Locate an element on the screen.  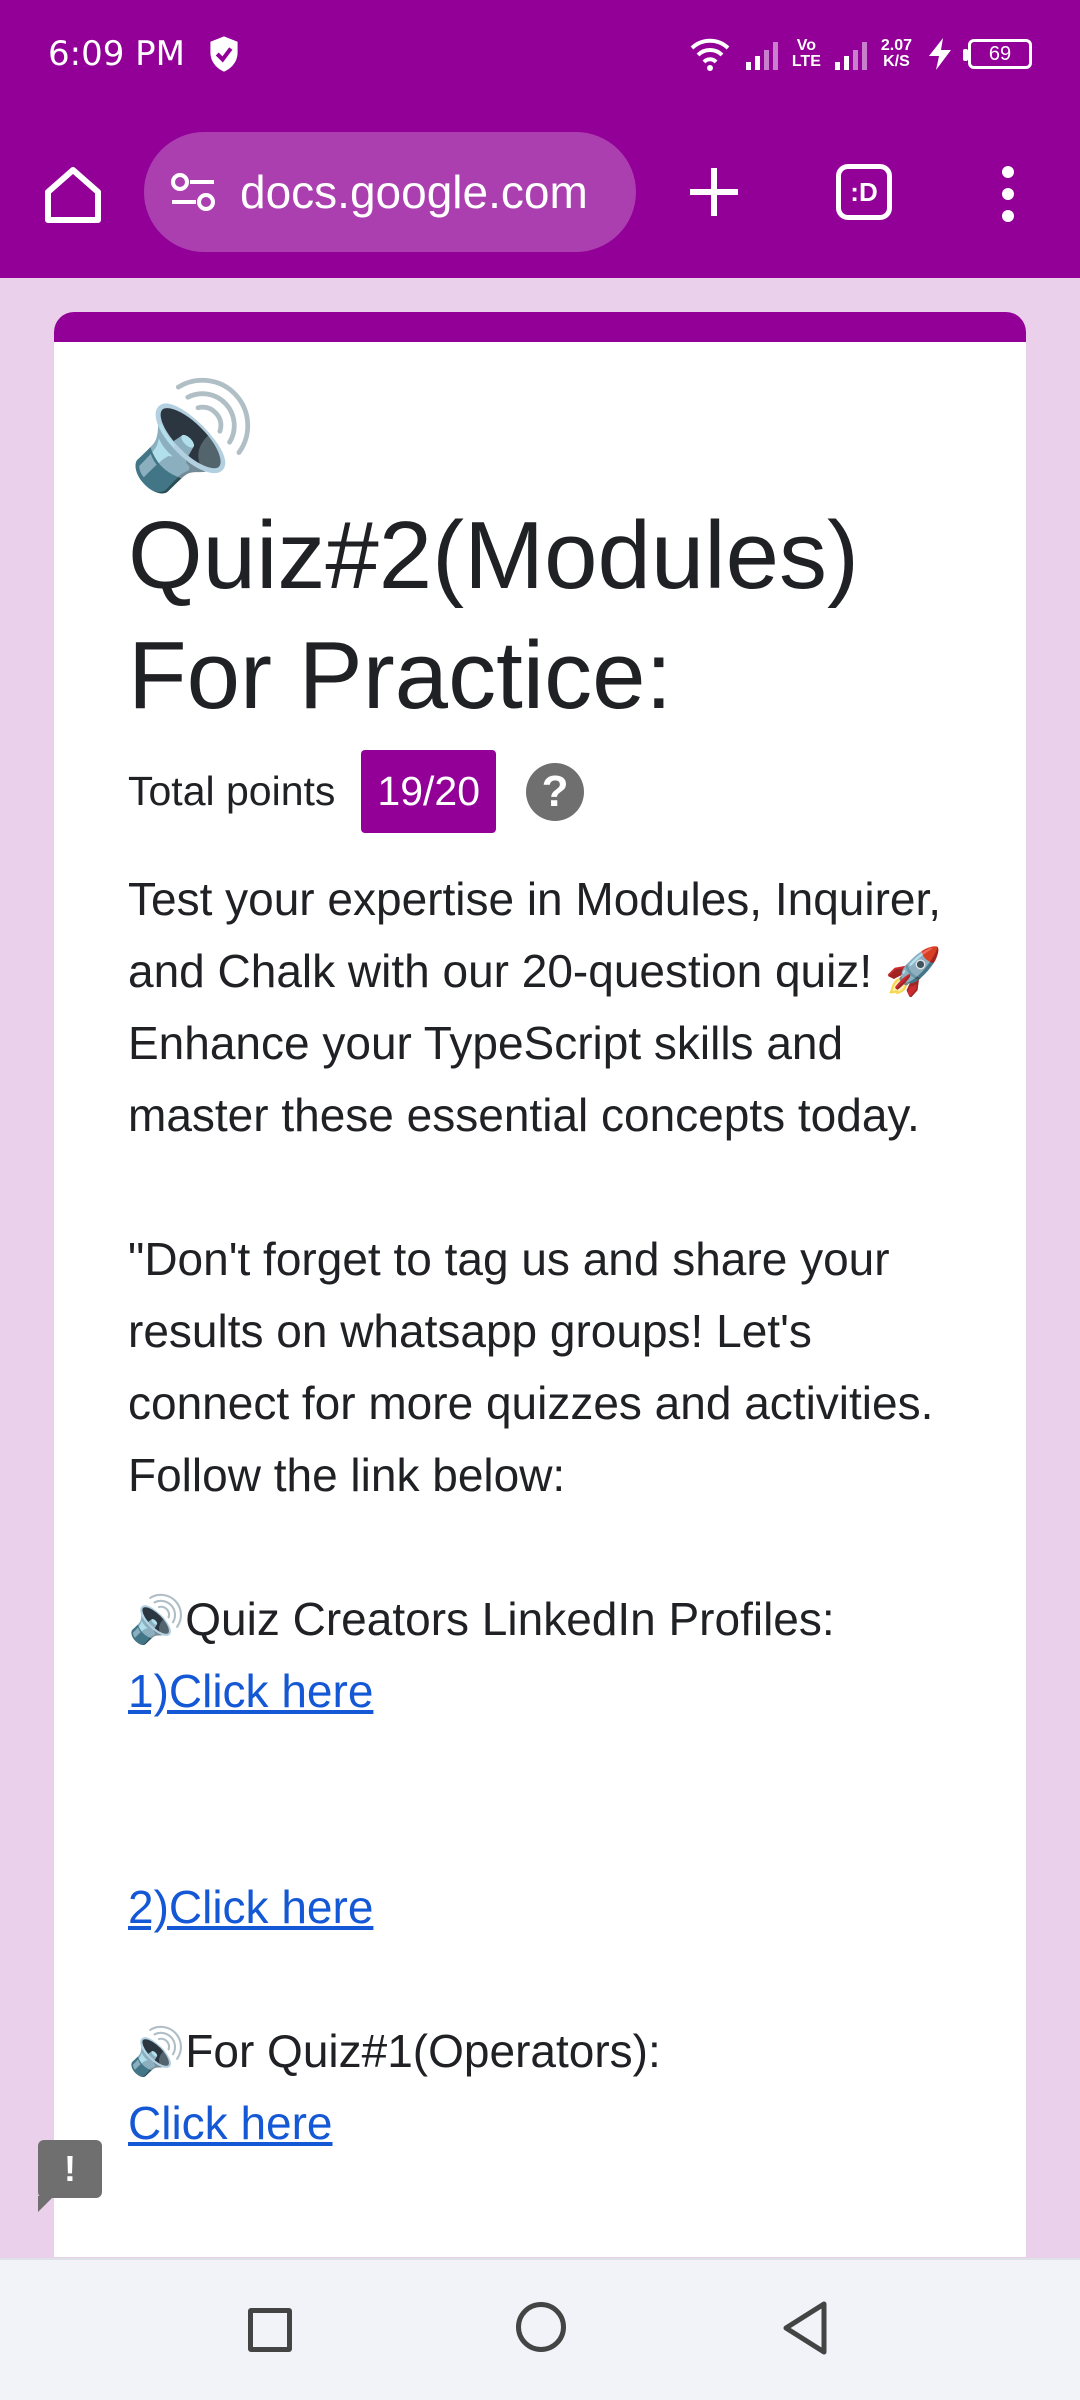
more-options-icon is located at coordinates (1008, 194).